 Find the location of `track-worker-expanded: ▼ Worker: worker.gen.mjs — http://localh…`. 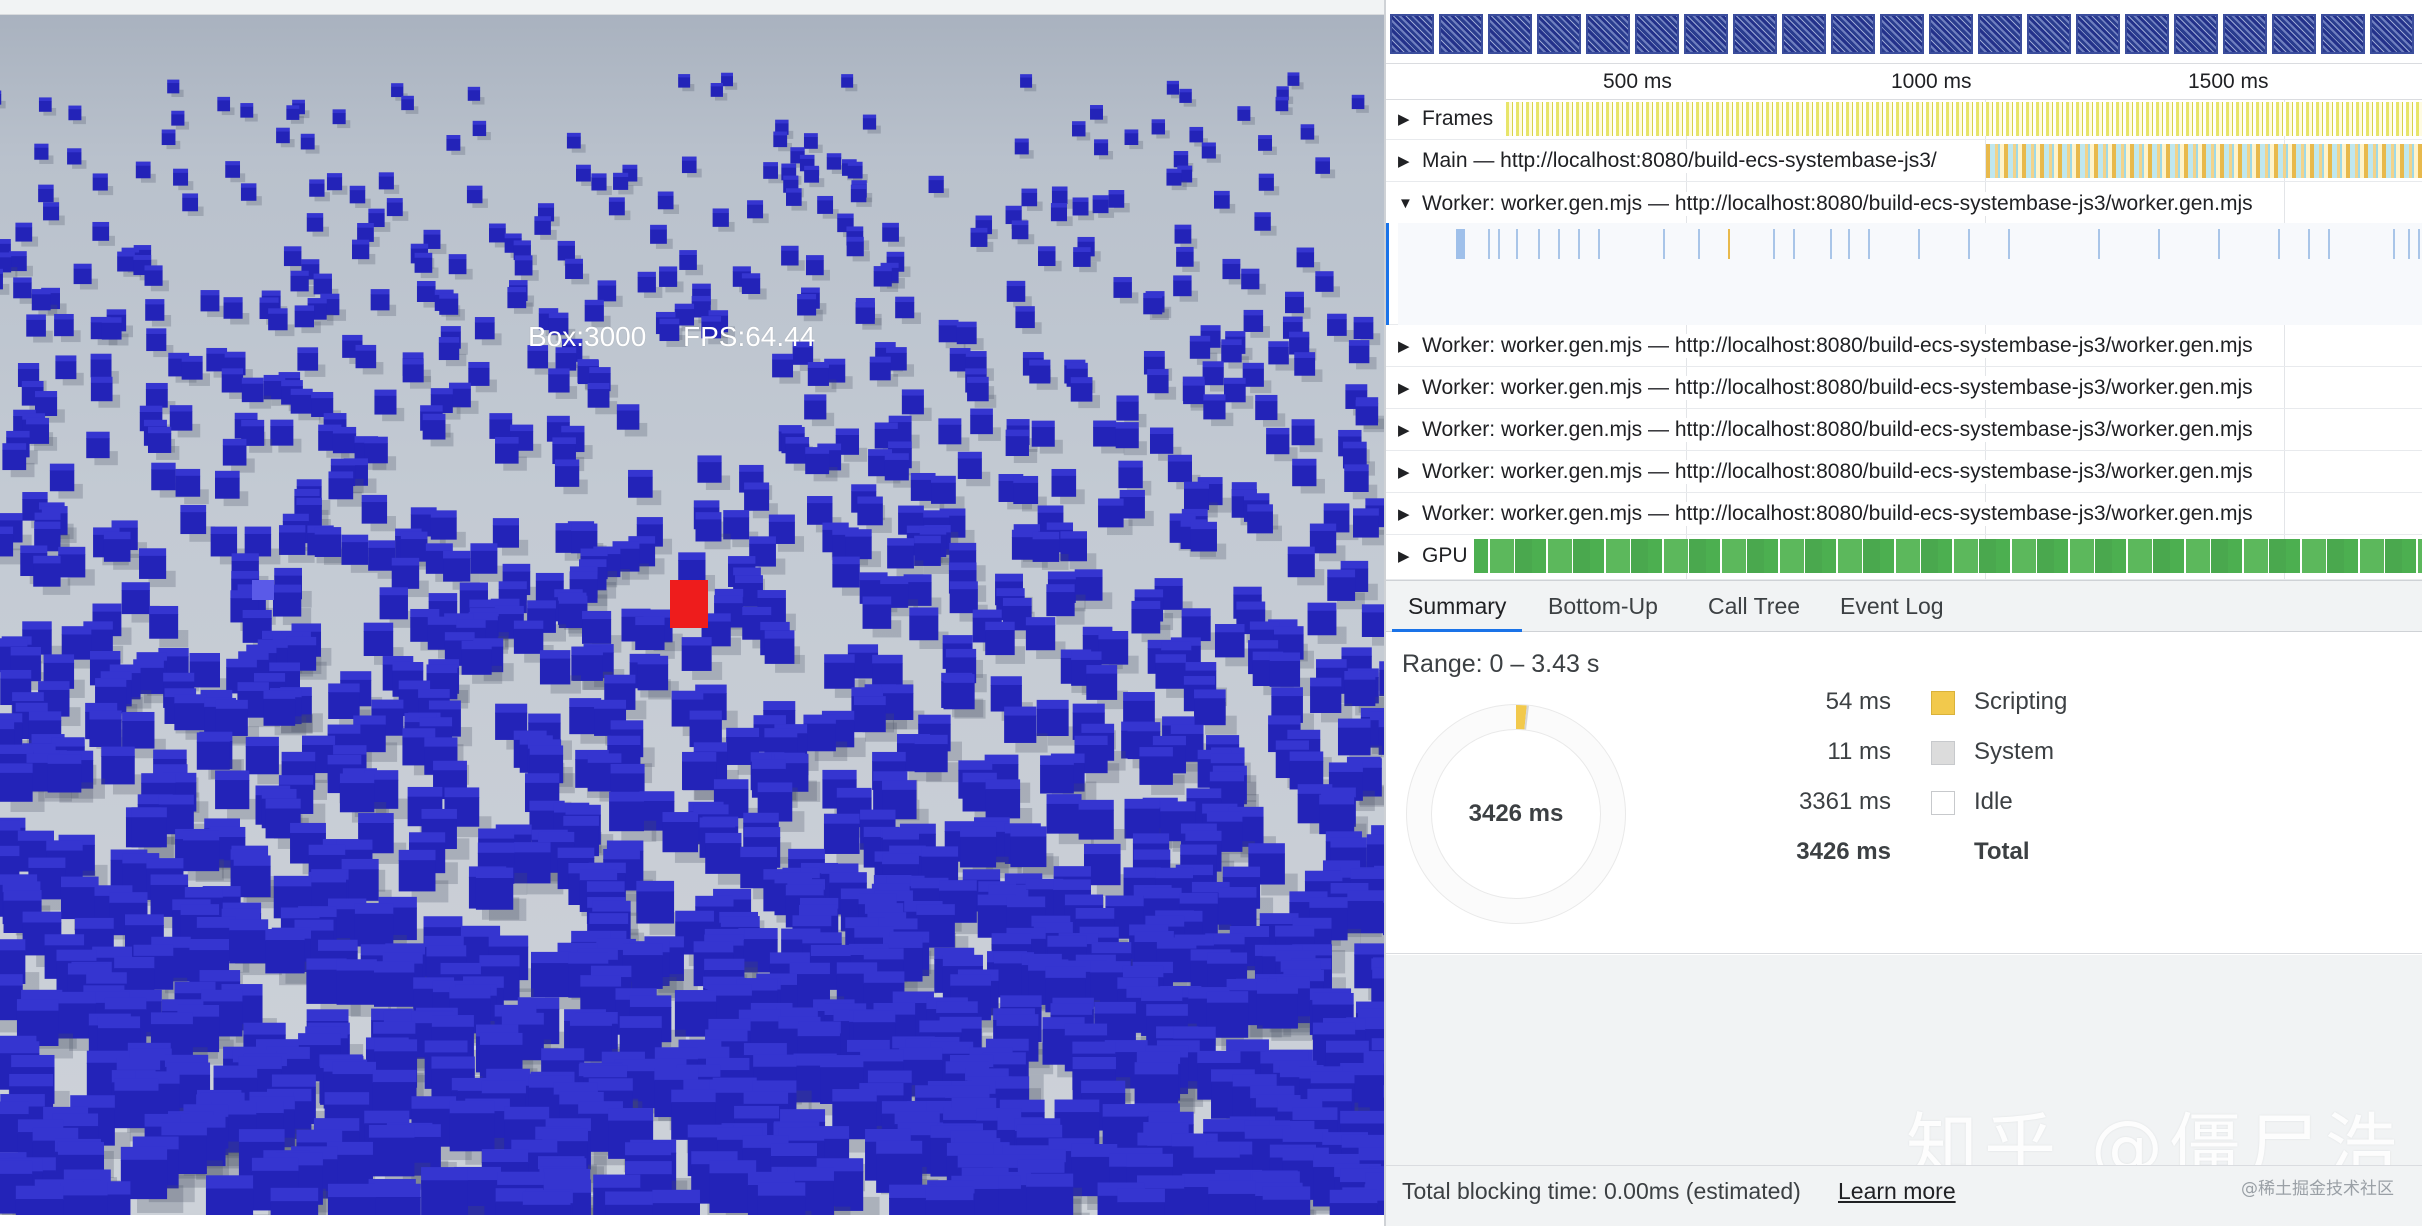

track-worker-expanded: ▼ Worker: worker.gen.mjs — http://localh… is located at coordinates (1904, 254).